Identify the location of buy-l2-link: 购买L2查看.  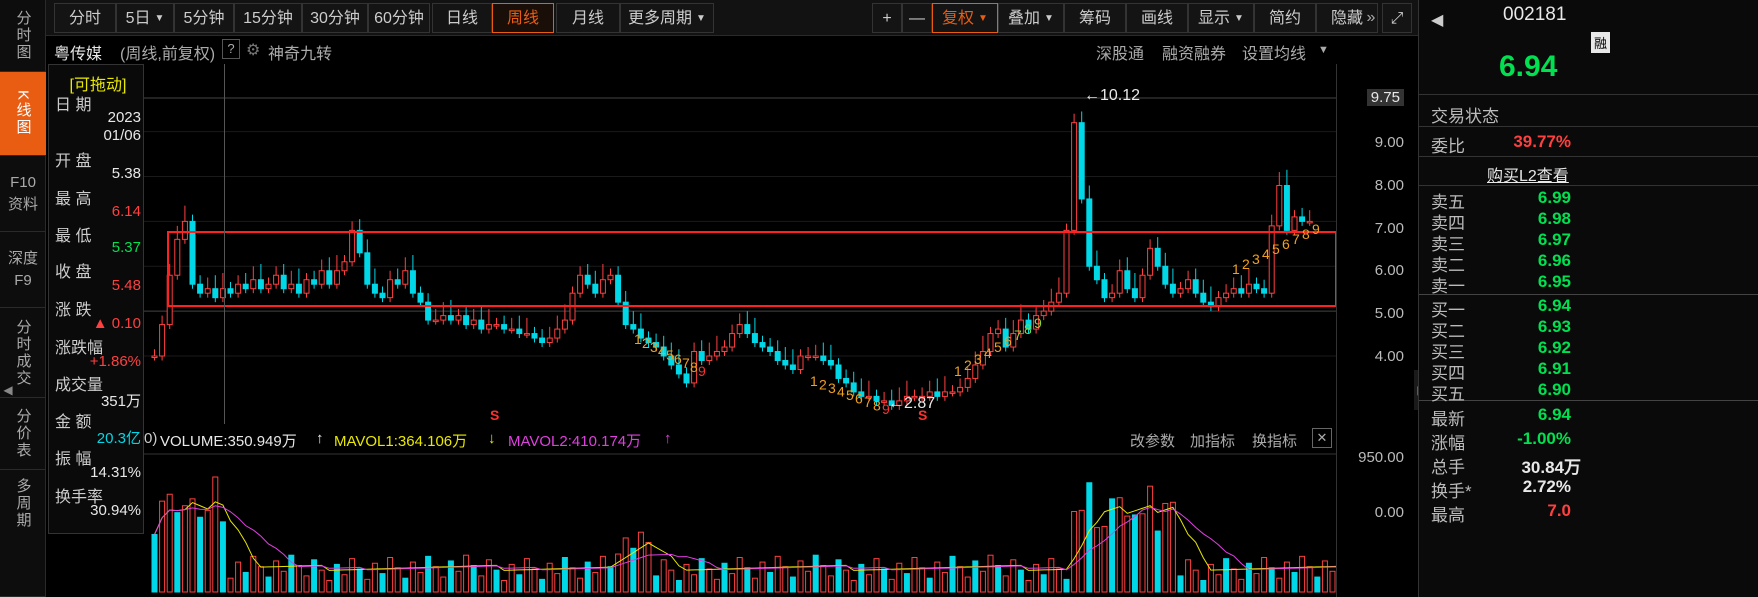
(1528, 174).